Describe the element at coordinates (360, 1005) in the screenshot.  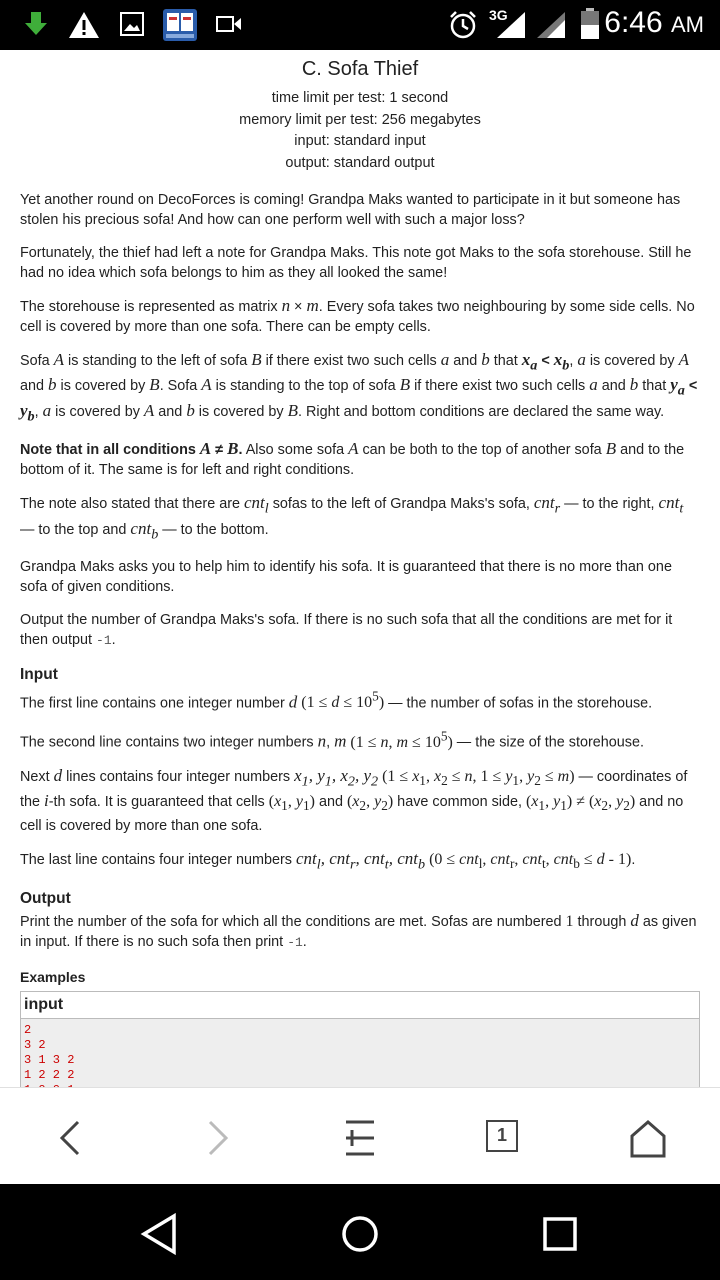
I see `example-input-label: input` at that location.